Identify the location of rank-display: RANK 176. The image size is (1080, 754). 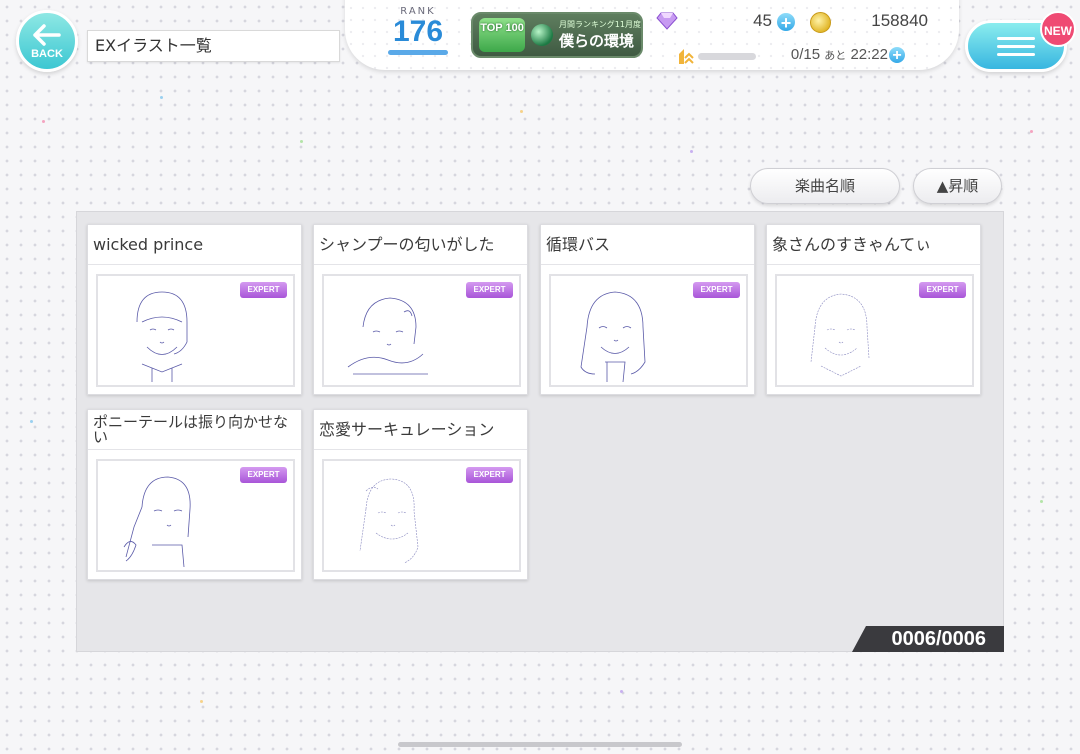
(418, 35).